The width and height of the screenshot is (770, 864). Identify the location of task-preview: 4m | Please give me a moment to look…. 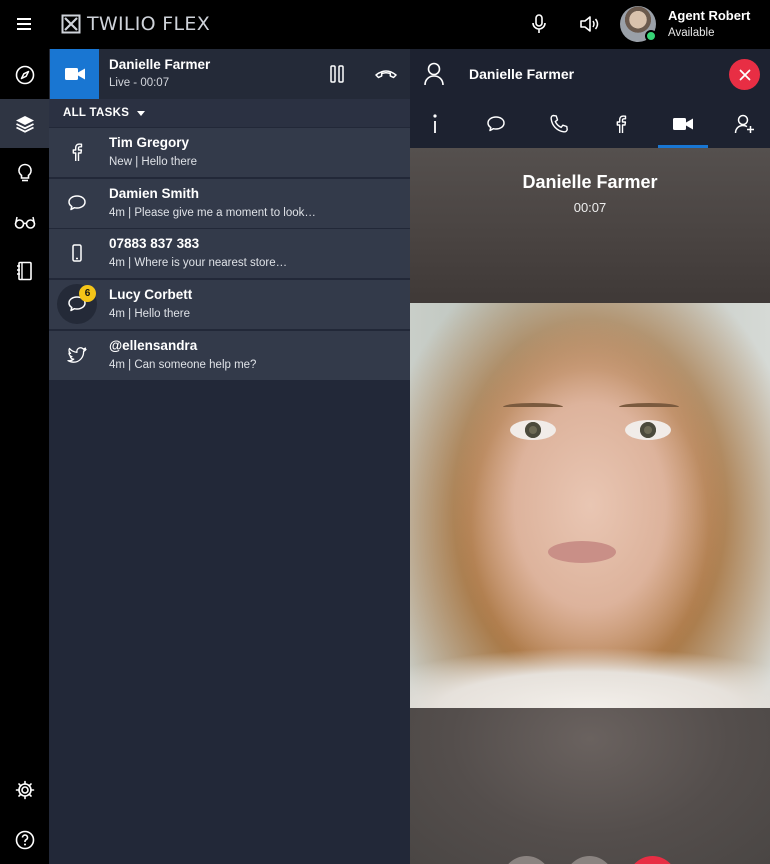
(212, 213).